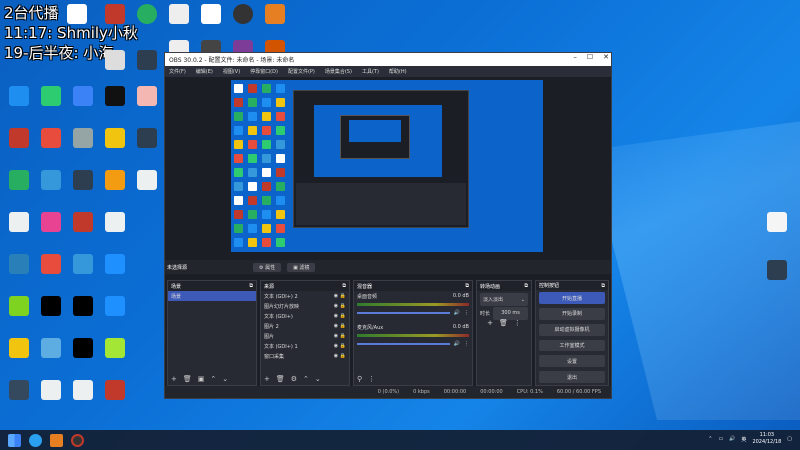  I want to click on transition-select: 淡入淡出 ⌄, so click(504, 299).